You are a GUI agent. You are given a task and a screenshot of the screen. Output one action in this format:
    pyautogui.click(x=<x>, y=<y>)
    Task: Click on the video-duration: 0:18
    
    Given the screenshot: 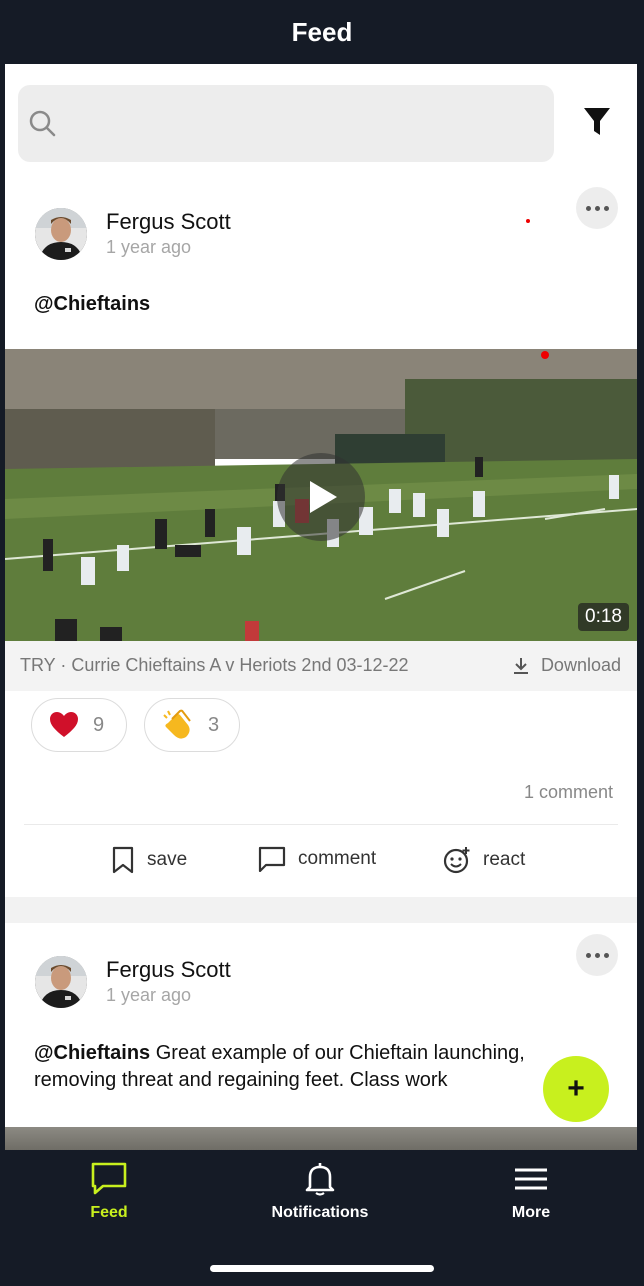 What is the action you would take?
    pyautogui.click(x=603, y=617)
    